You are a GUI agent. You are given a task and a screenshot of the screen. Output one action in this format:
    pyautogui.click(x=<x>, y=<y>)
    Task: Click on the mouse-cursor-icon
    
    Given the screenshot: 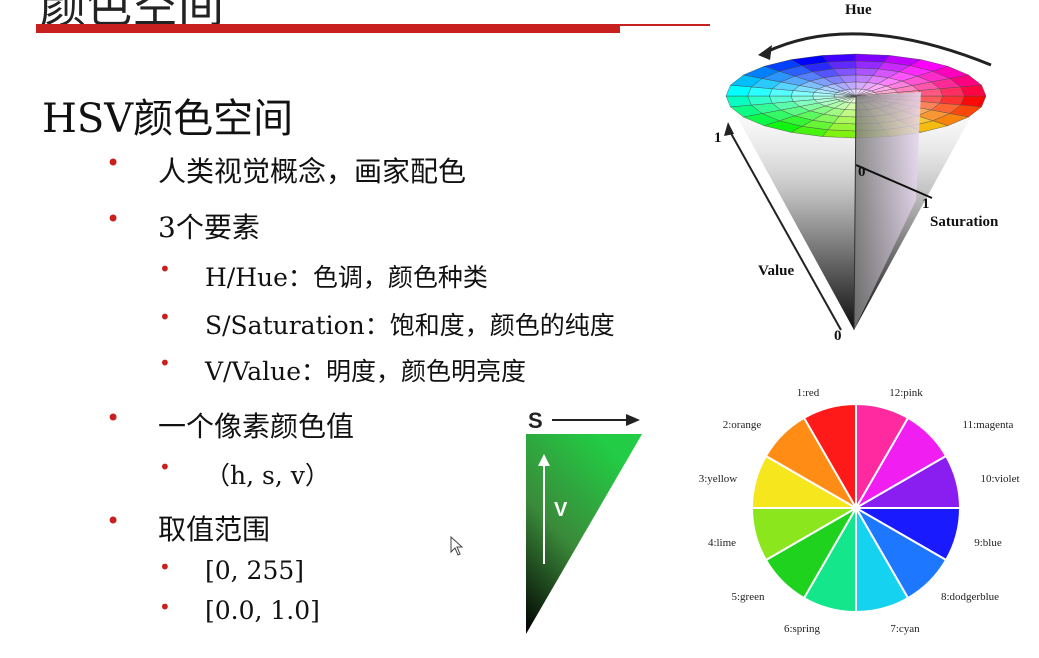 What is the action you would take?
    pyautogui.click(x=457, y=547)
    